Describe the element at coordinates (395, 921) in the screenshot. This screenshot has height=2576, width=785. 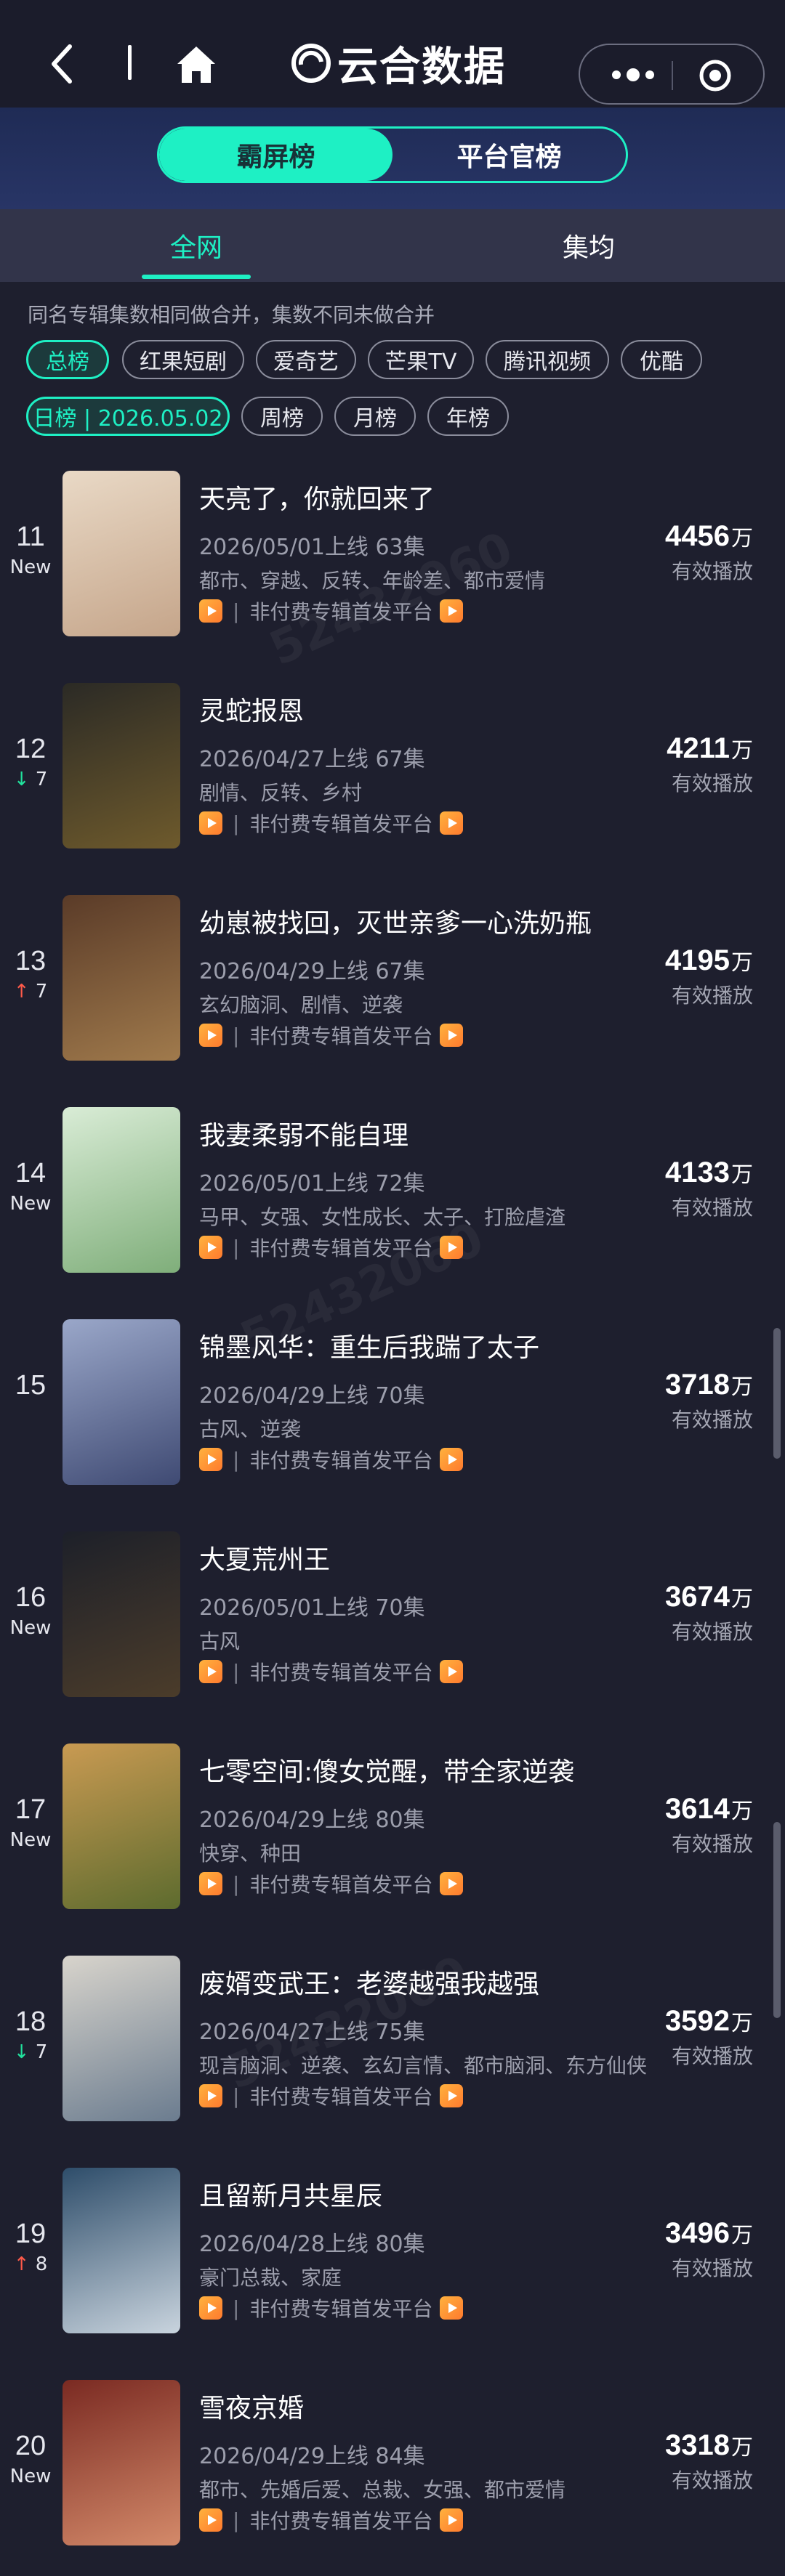
I see `drama-title: 幼崽被找回，灭世亲爹一心洗奶瓶` at that location.